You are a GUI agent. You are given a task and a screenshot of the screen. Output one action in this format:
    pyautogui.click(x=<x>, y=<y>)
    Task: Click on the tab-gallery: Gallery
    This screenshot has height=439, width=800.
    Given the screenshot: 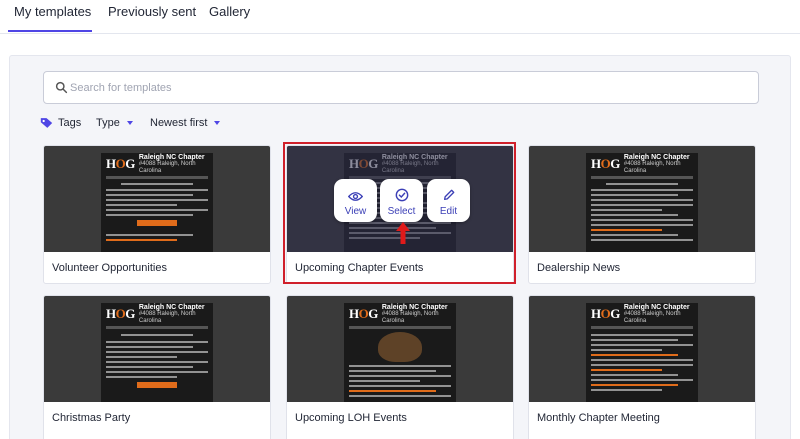 What is the action you would take?
    pyautogui.click(x=229, y=11)
    